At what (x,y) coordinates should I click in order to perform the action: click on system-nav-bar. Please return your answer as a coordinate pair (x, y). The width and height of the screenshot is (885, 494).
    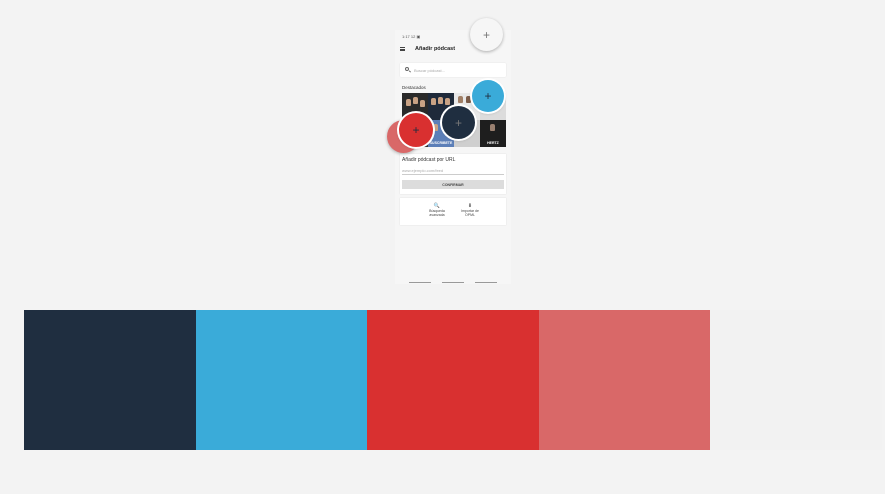
    Looking at the image, I should click on (453, 282).